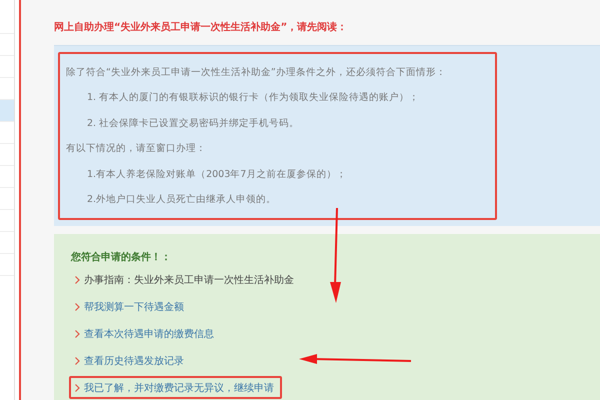  Describe the element at coordinates (7, 111) in the screenshot. I see `sidebar-item` at that location.